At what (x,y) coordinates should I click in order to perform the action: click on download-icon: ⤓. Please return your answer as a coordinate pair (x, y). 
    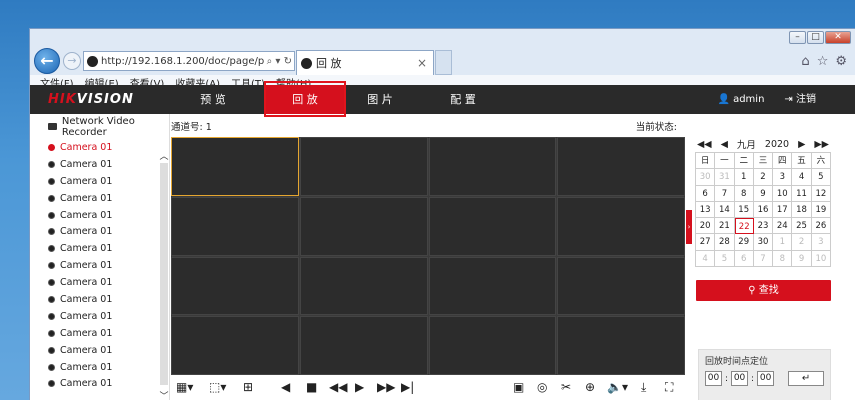
    Looking at the image, I should click on (643, 387).